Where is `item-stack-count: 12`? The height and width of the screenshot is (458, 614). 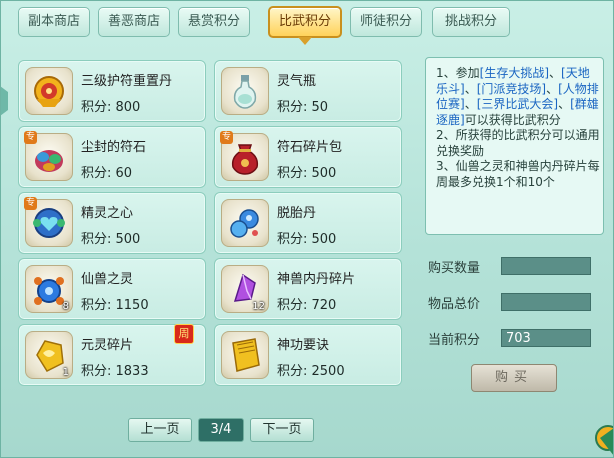 item-stack-count: 12 is located at coordinates (258, 306).